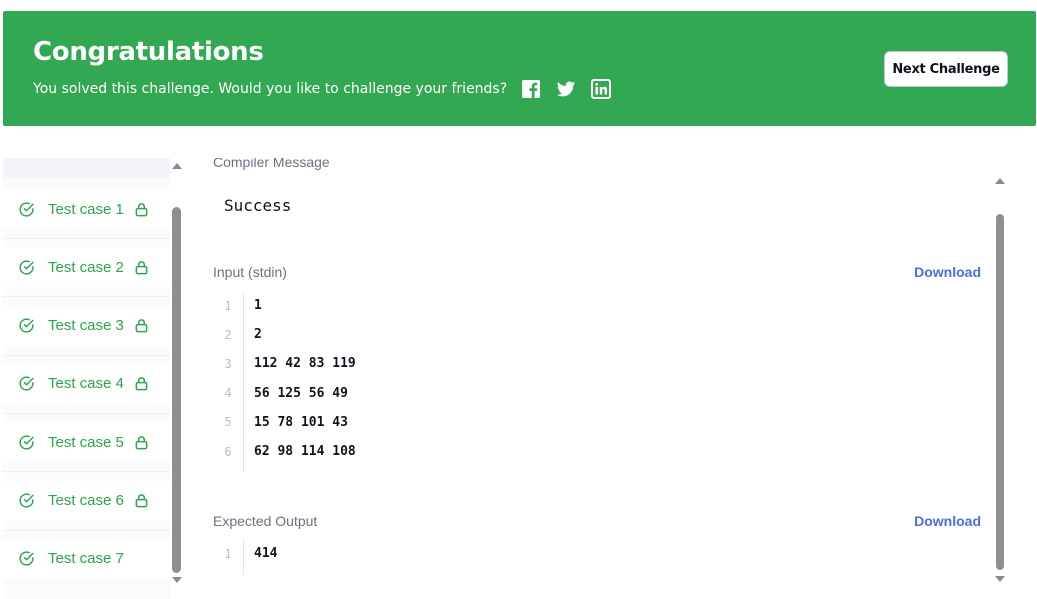 The image size is (1037, 599). I want to click on code-row: 4 56 125 56 49, so click(284, 393).